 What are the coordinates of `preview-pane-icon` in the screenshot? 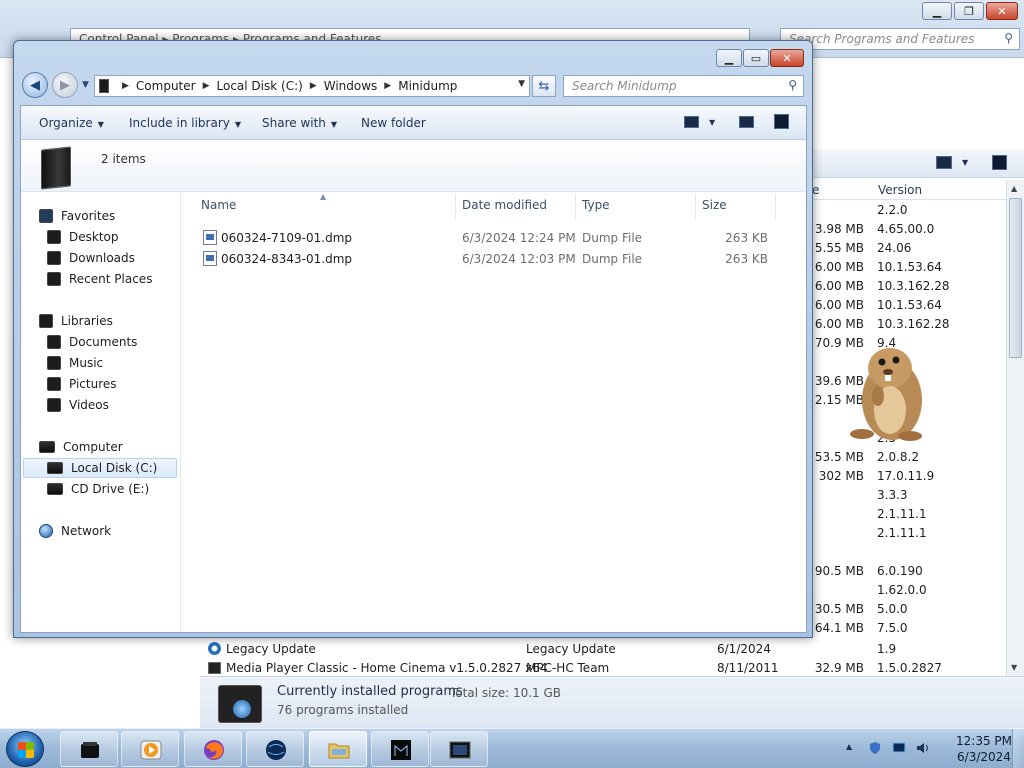 It's located at (746, 122).